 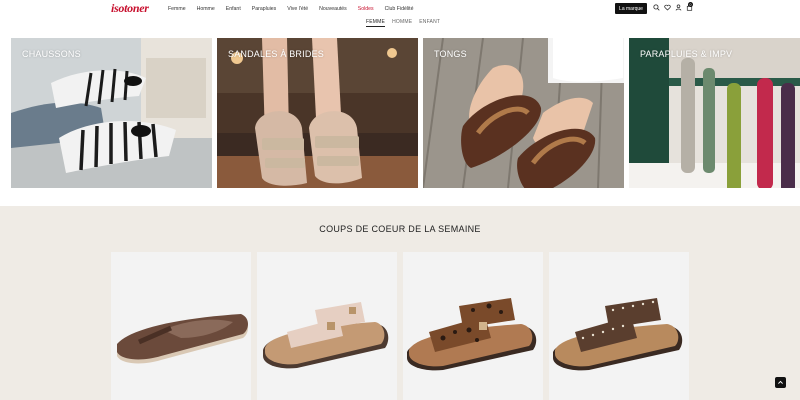 I want to click on tab-enfant: ENFANT, so click(x=429, y=23).